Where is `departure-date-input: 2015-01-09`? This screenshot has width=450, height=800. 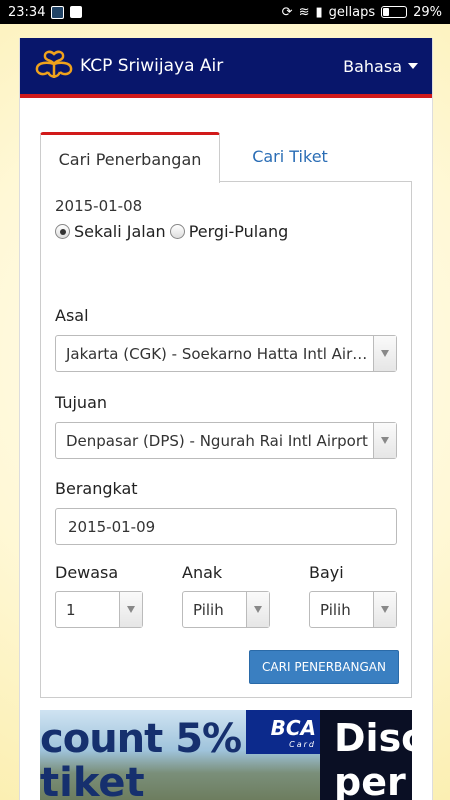
departure-date-input: 2015-01-09 is located at coordinates (226, 526).